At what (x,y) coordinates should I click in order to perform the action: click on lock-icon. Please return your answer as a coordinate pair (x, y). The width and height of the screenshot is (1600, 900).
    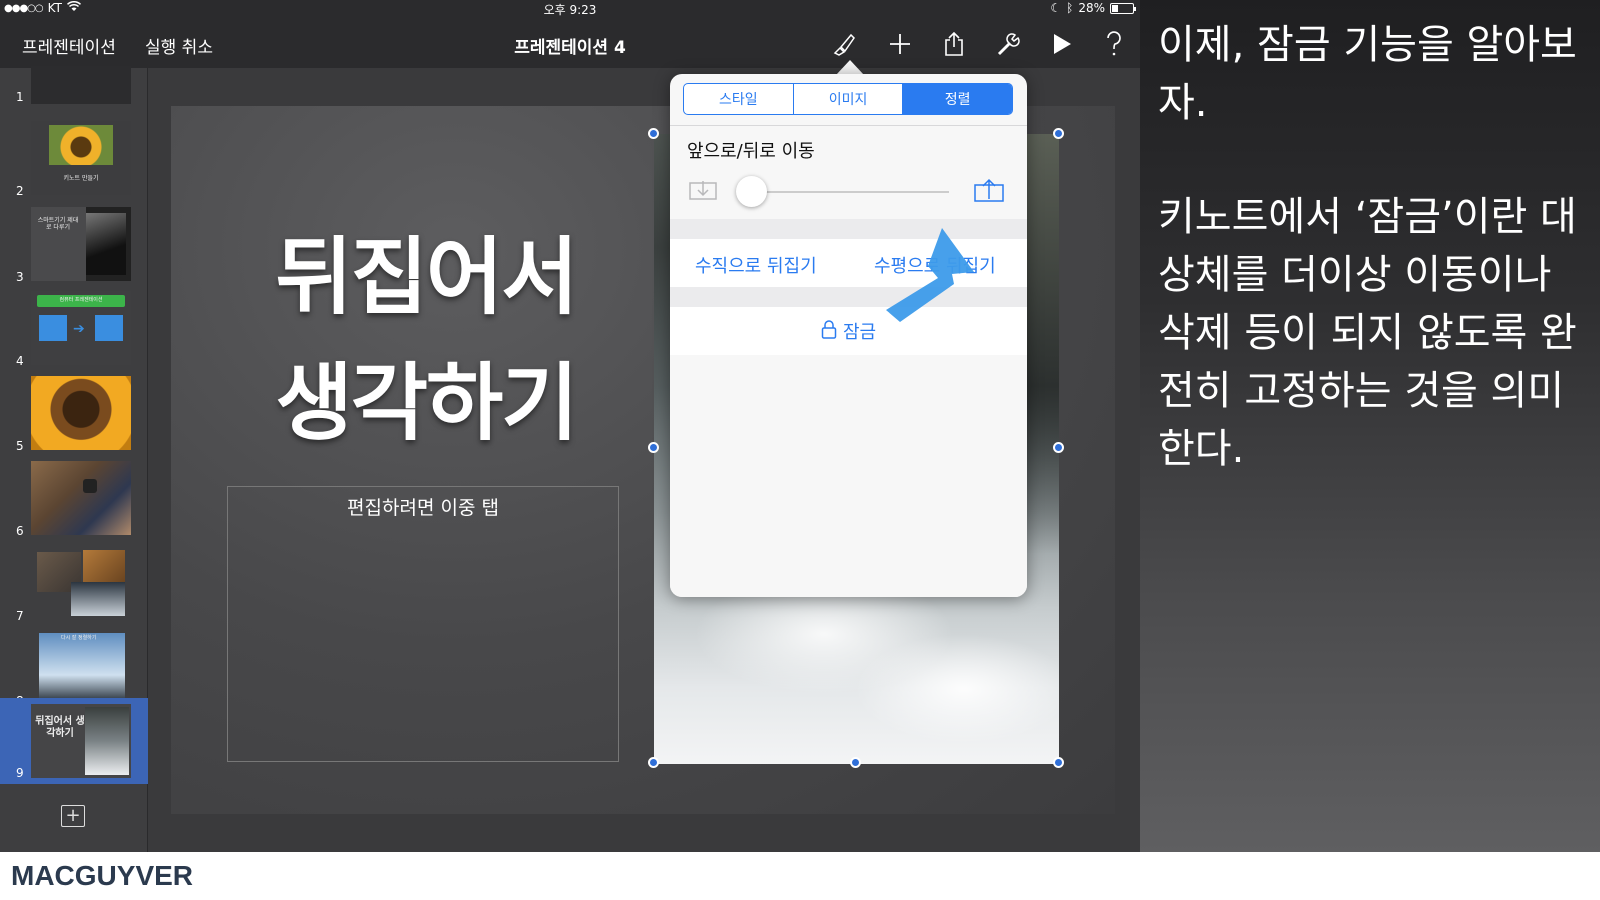
    Looking at the image, I should click on (829, 331).